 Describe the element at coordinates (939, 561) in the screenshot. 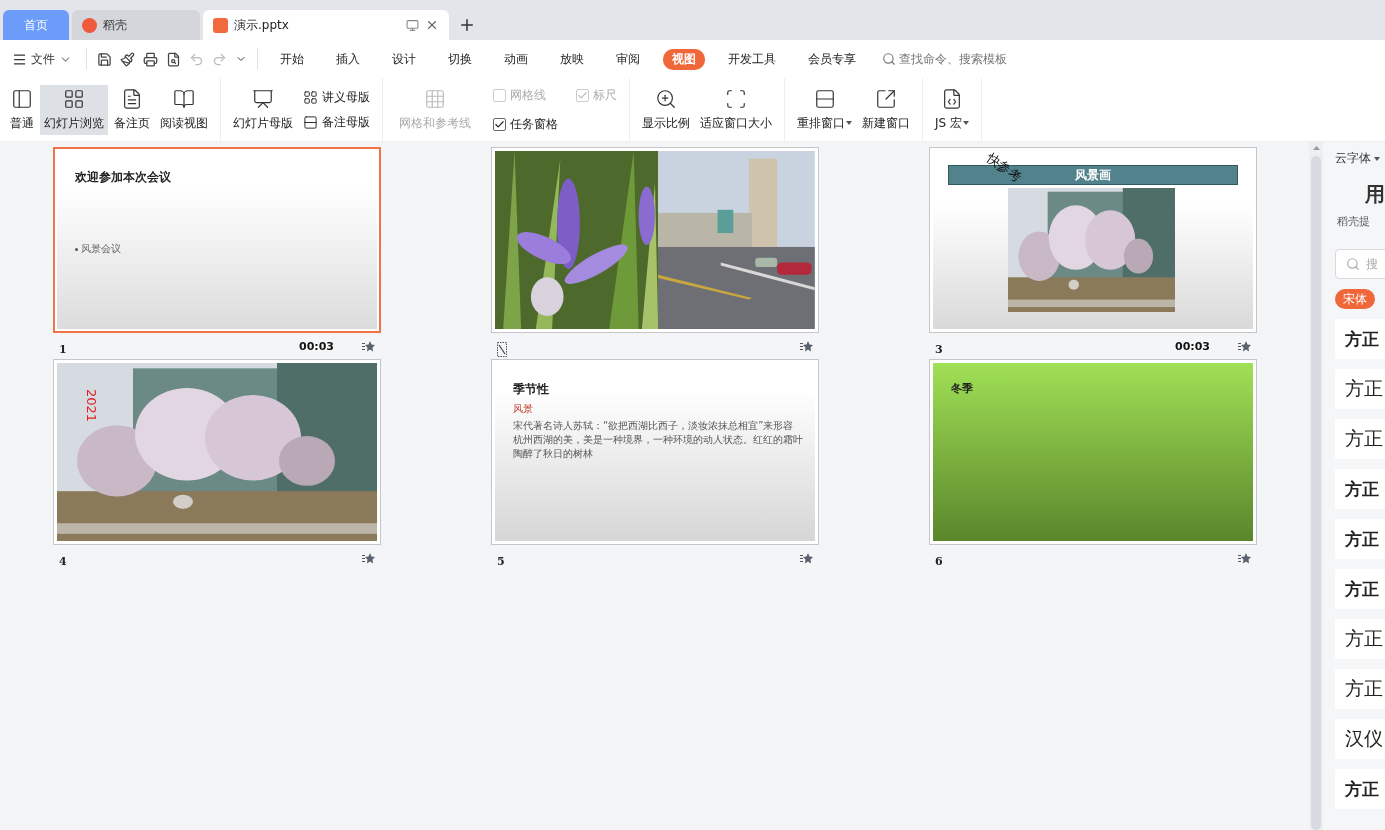

I see `slide-number: 6` at that location.